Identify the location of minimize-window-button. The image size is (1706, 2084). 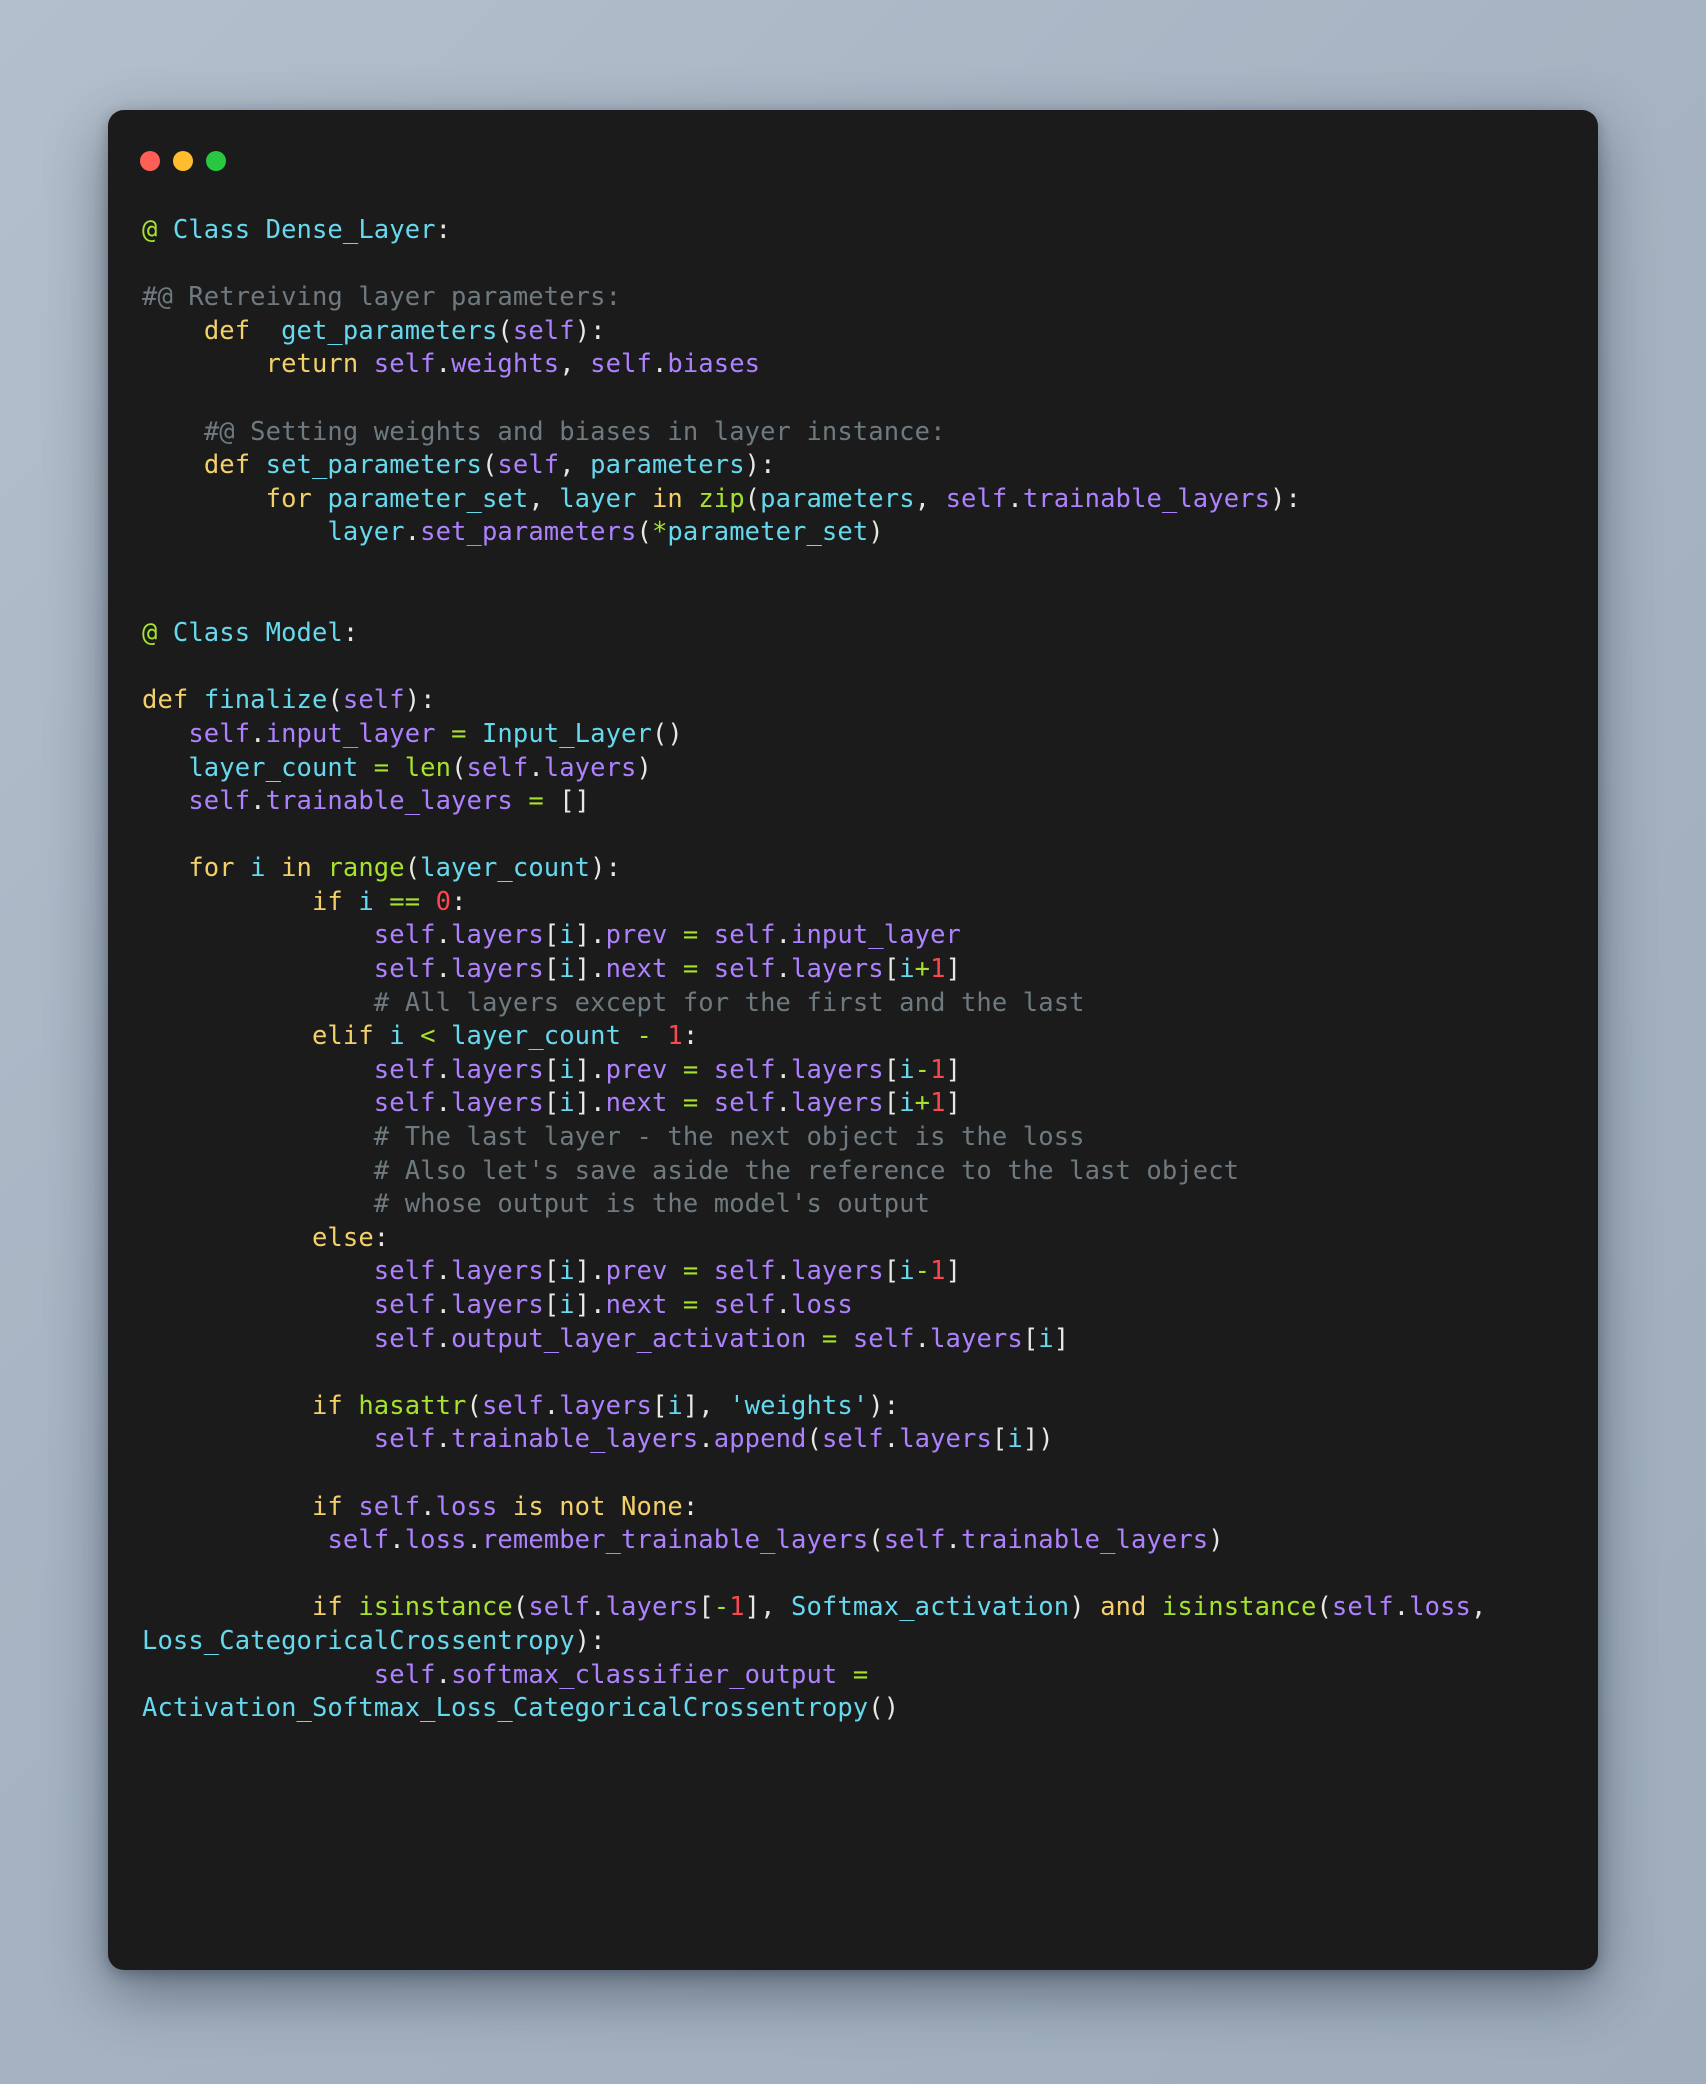
(183, 161).